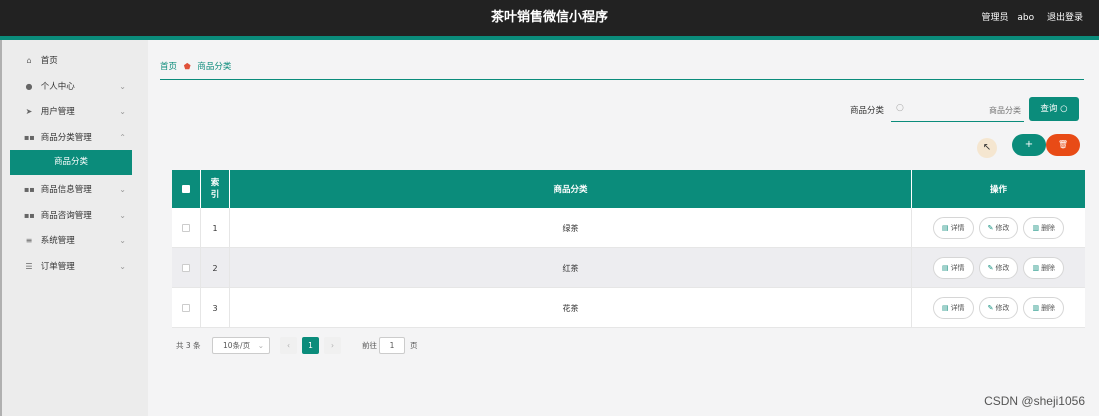 The height and width of the screenshot is (416, 1099). I want to click on user-area: 管理员 abo 退出登录, so click(1029, 18).